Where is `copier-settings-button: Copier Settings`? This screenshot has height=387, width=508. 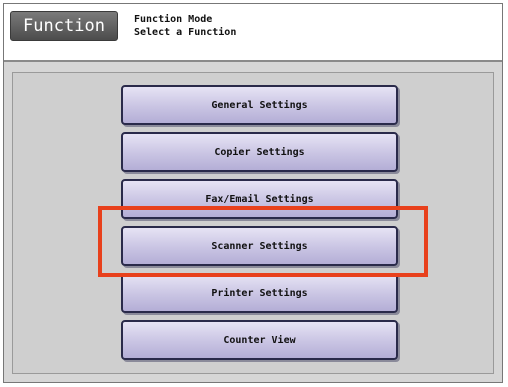
copier-settings-button: Copier Settings is located at coordinates (259, 152).